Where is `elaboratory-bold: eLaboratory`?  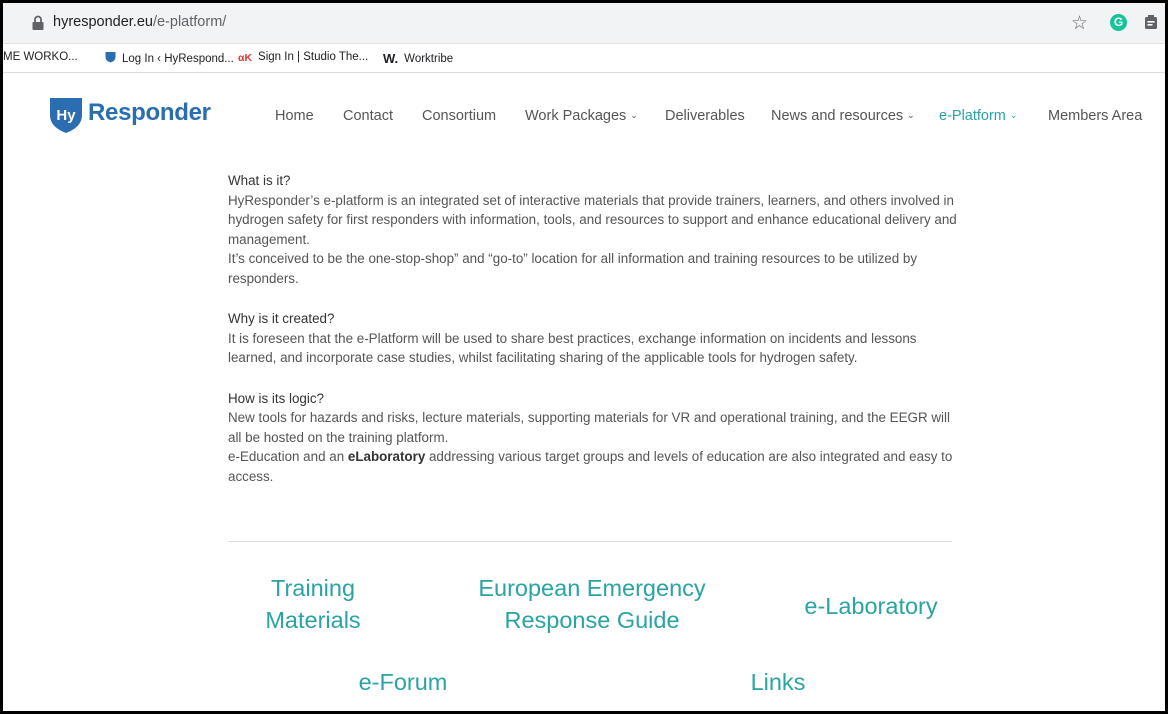 elaboratory-bold: eLaboratory is located at coordinates (386, 456).